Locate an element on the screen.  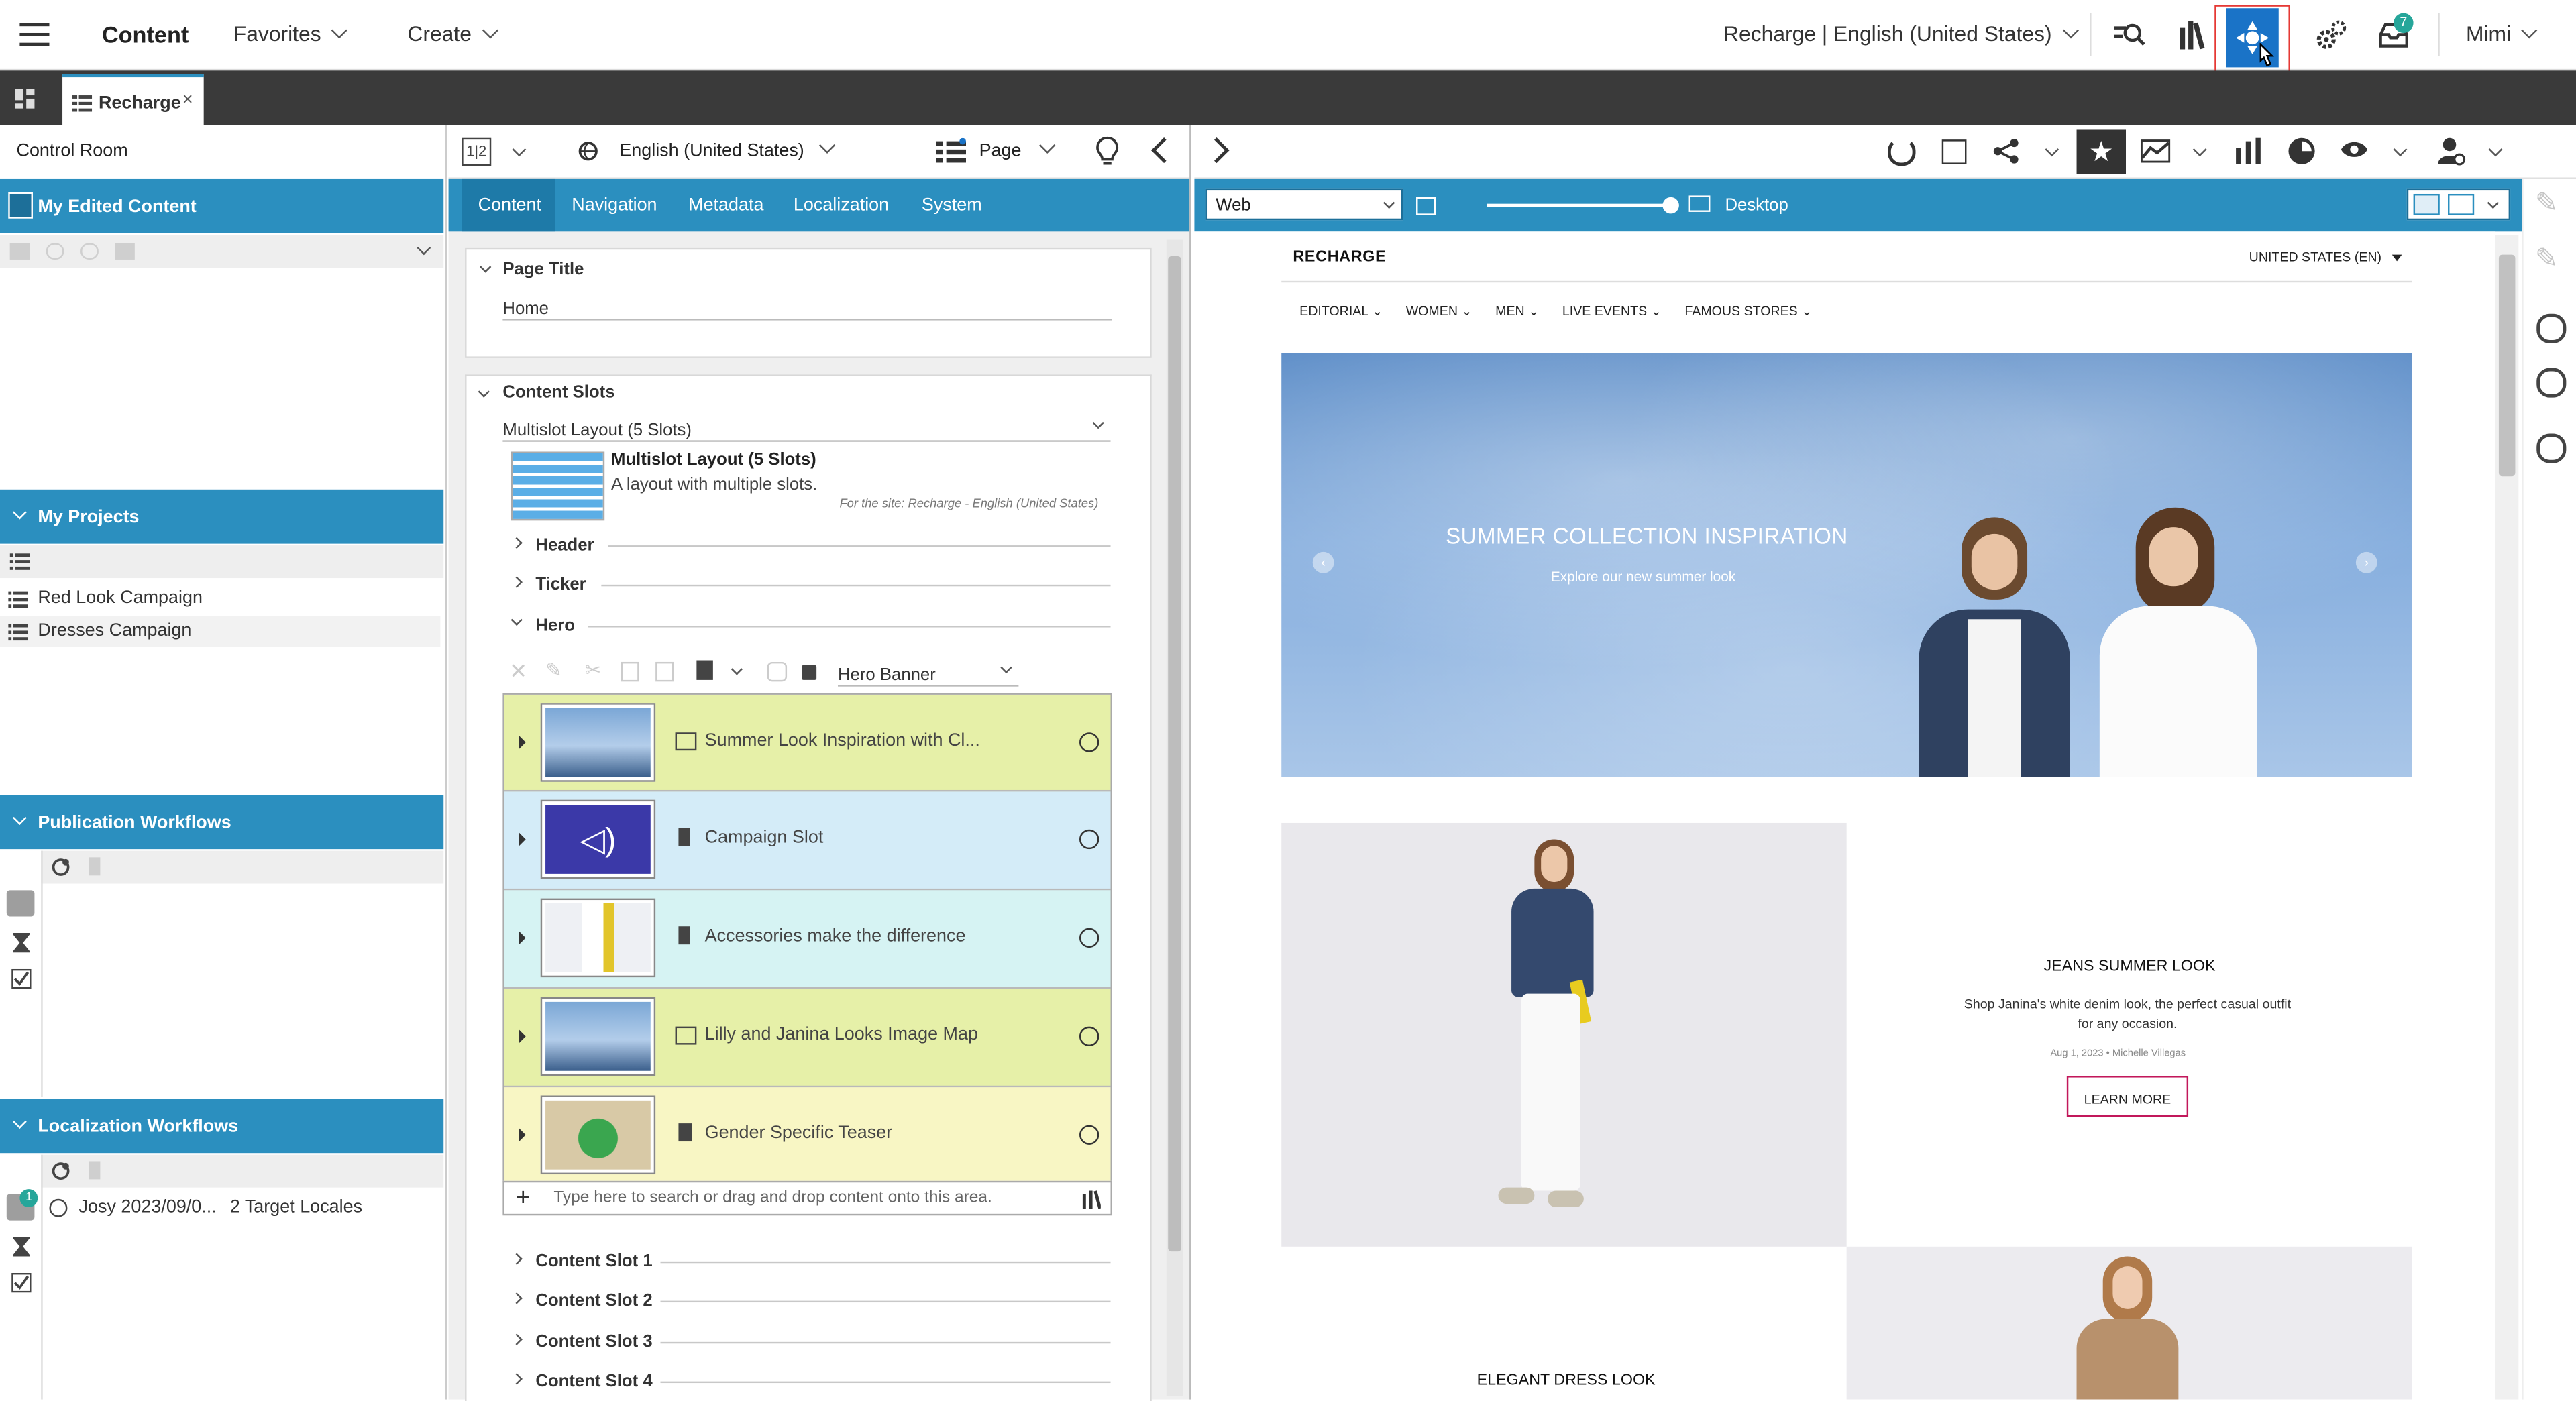
slot-ticker: Ticker is located at coordinates (806, 583).